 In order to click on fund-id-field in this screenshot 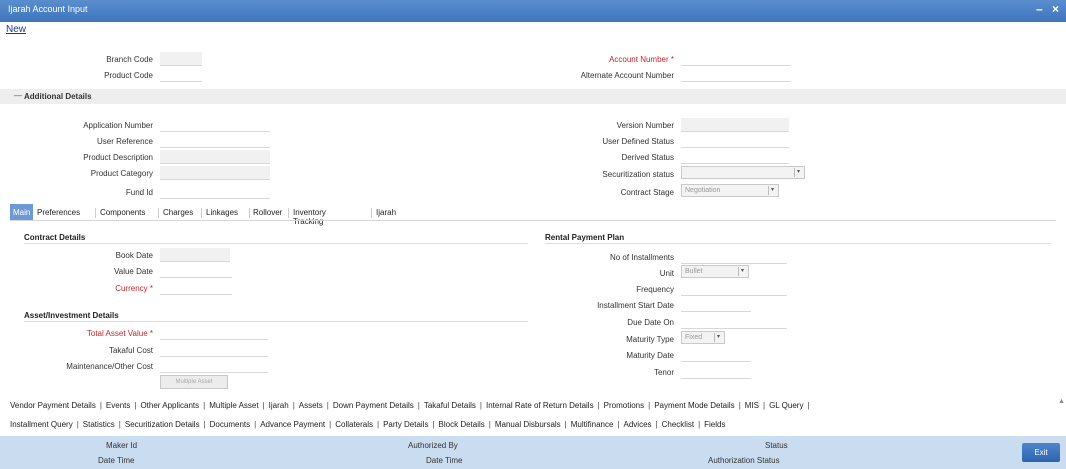, I will do `click(215, 192)`.